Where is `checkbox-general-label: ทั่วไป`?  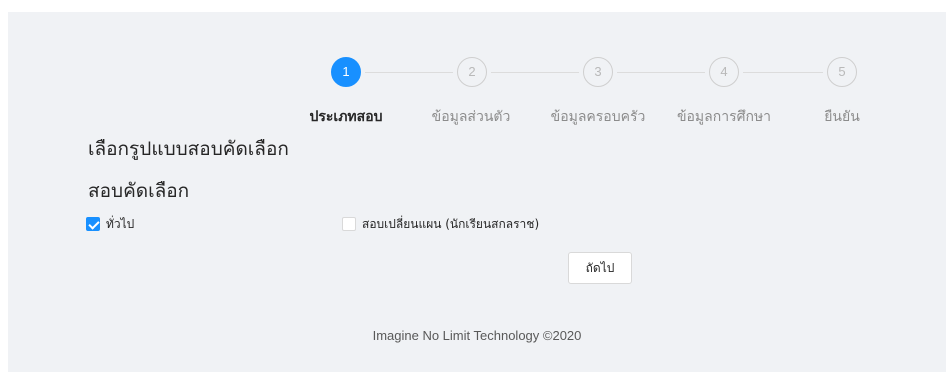
checkbox-general-label: ทั่วไป is located at coordinates (120, 224).